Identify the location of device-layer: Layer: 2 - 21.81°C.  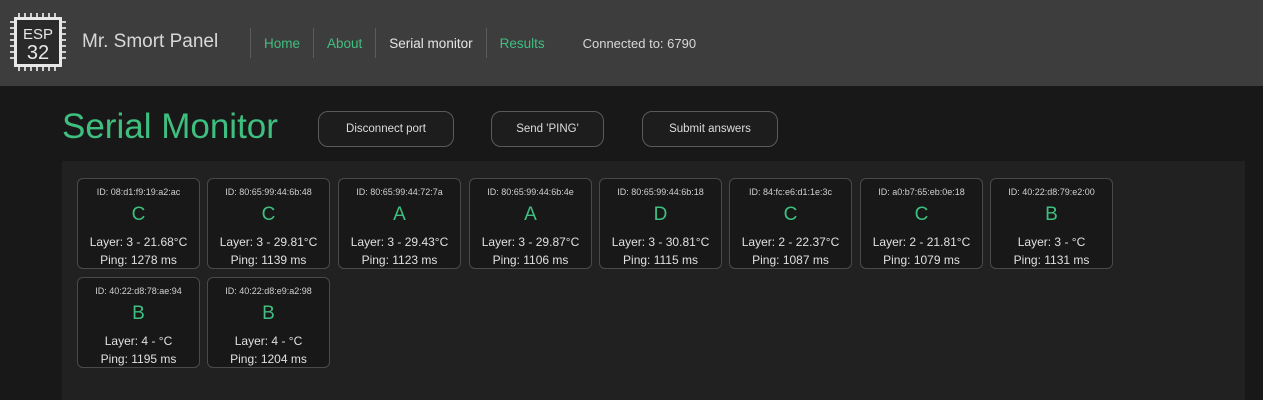
(921, 242).